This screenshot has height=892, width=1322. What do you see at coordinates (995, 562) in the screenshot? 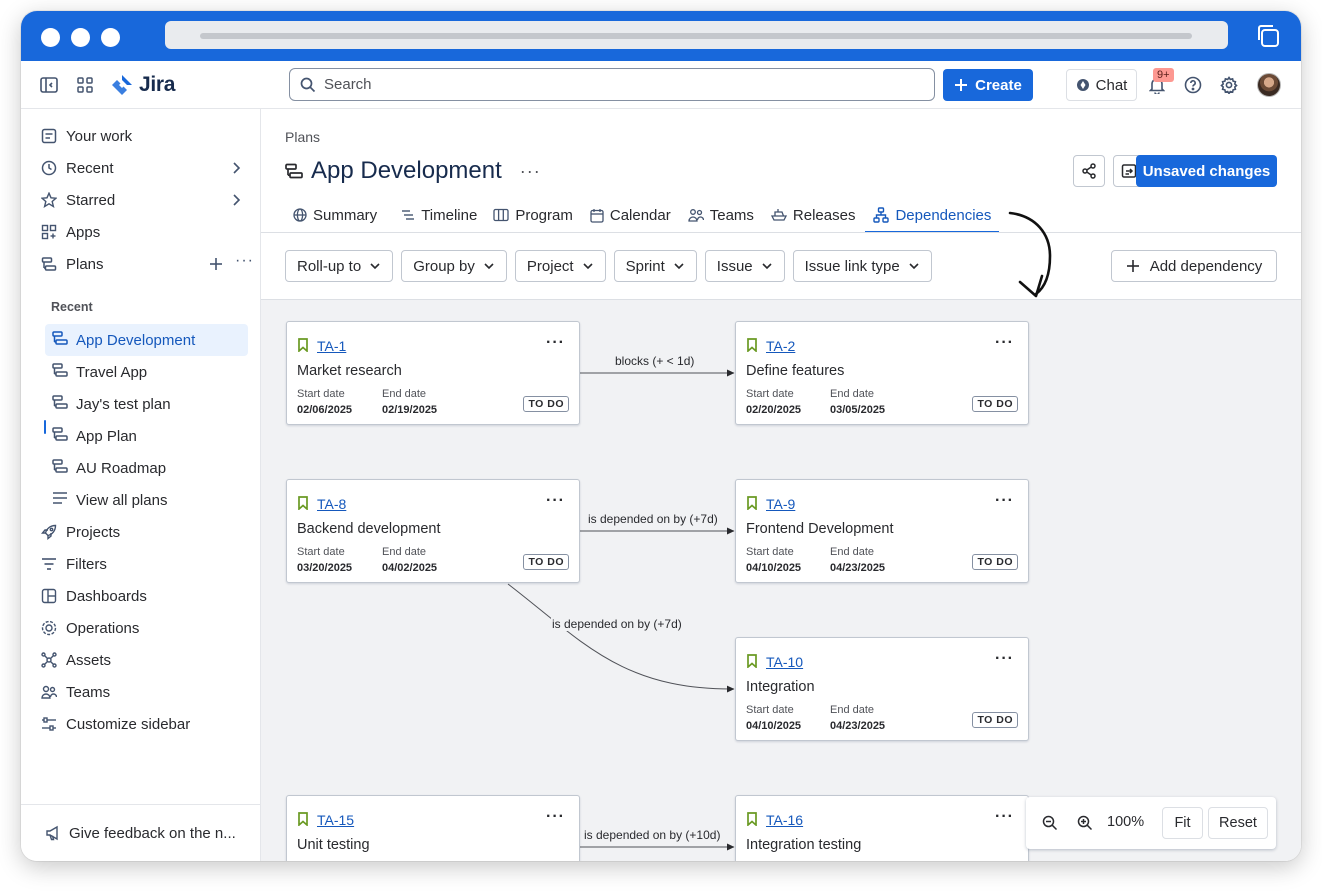
I see `status-badge: TO DO` at bounding box center [995, 562].